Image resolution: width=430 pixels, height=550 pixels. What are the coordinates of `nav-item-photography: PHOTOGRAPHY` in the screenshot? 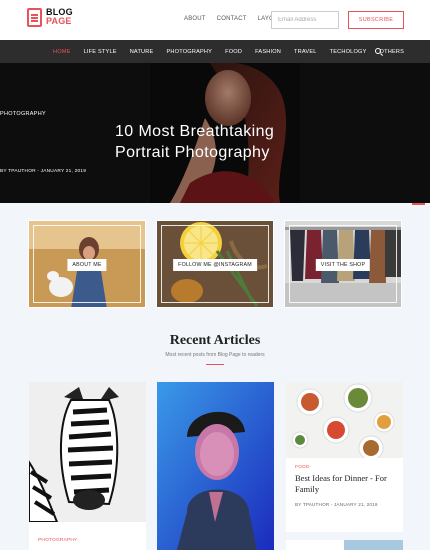 It's located at (189, 52).